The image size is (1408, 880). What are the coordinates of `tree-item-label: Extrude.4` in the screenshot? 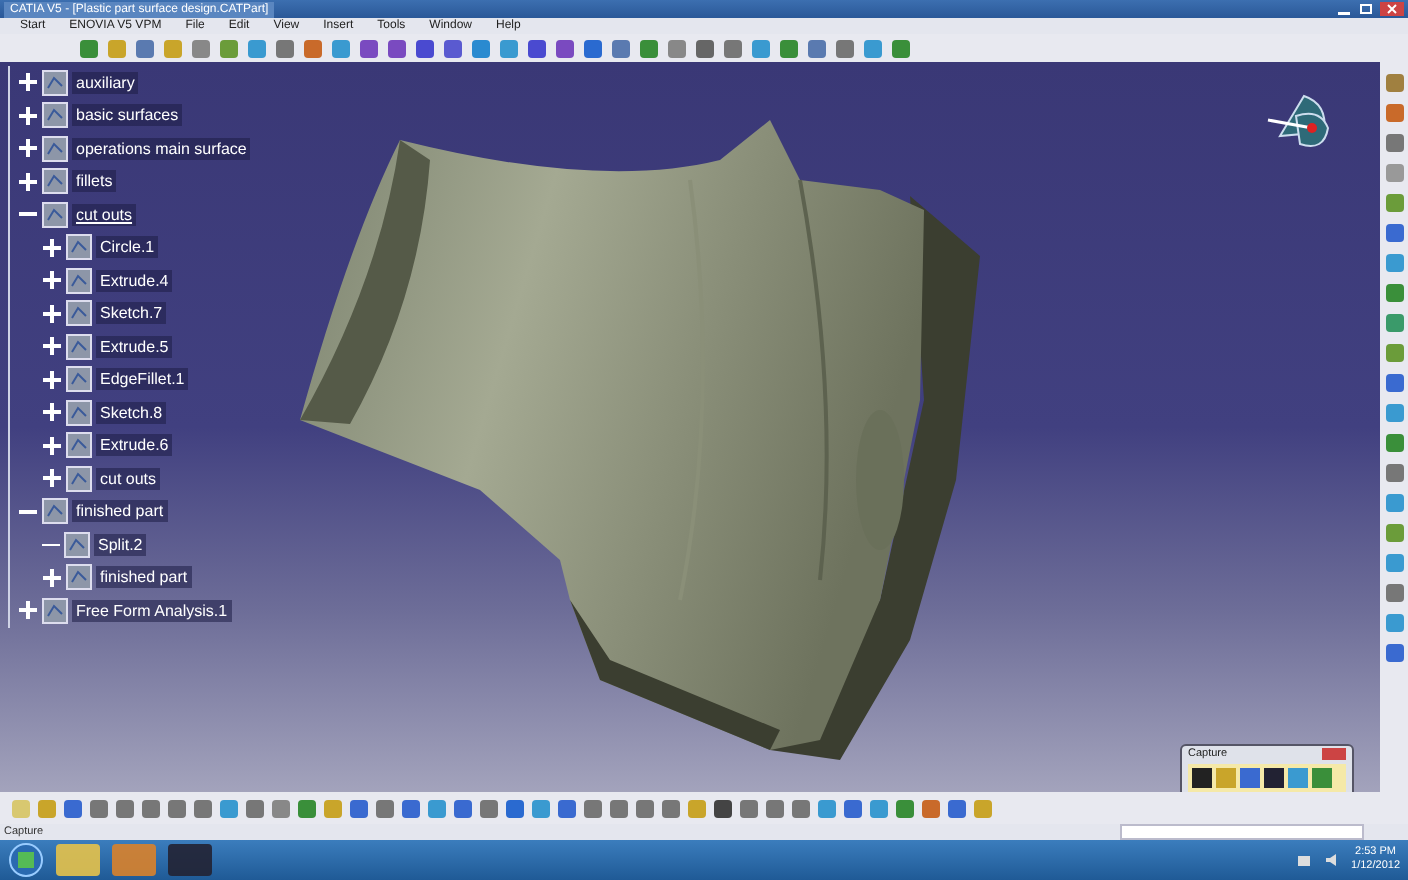 It's located at (134, 280).